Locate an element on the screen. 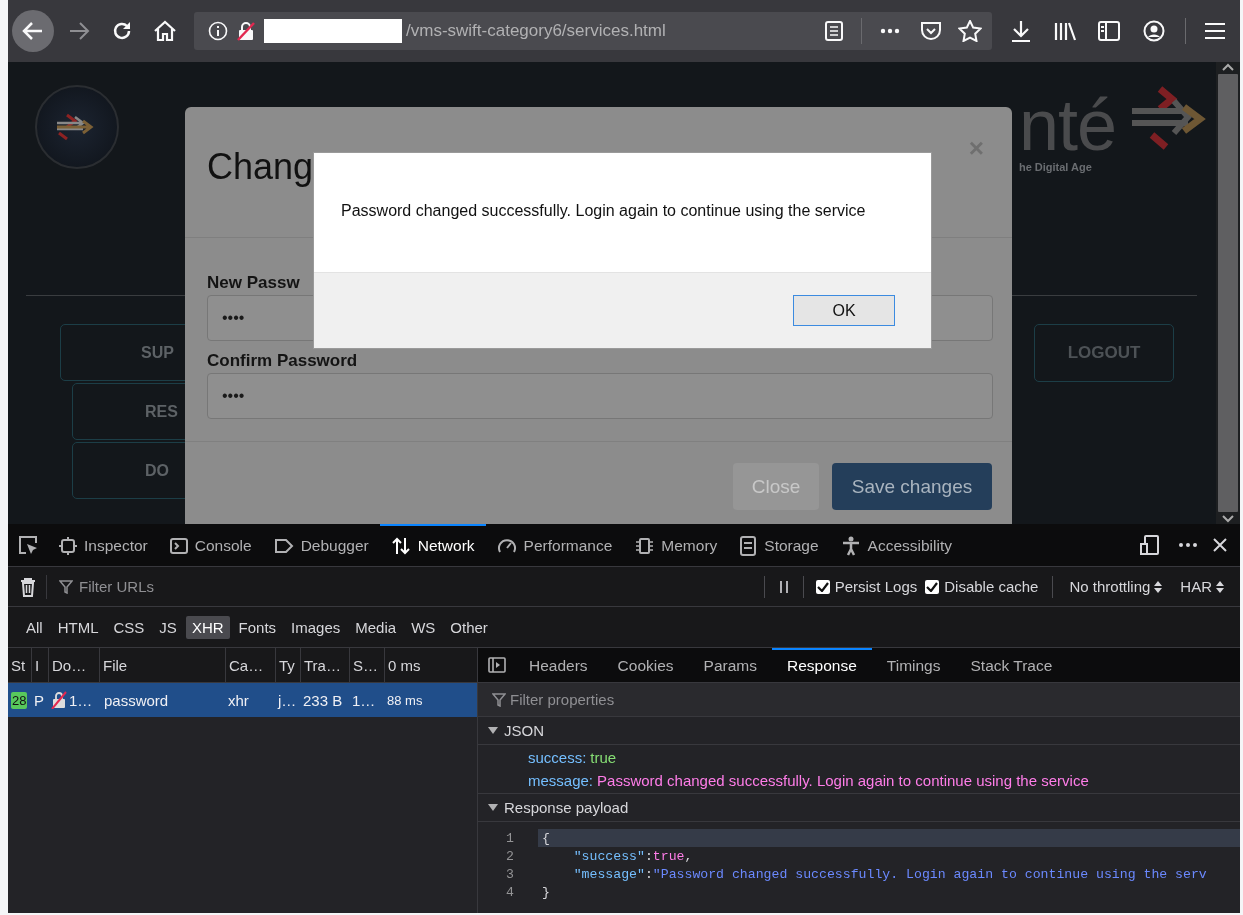 The height and width of the screenshot is (915, 1243). line-number: 1 is located at coordinates (509, 838).